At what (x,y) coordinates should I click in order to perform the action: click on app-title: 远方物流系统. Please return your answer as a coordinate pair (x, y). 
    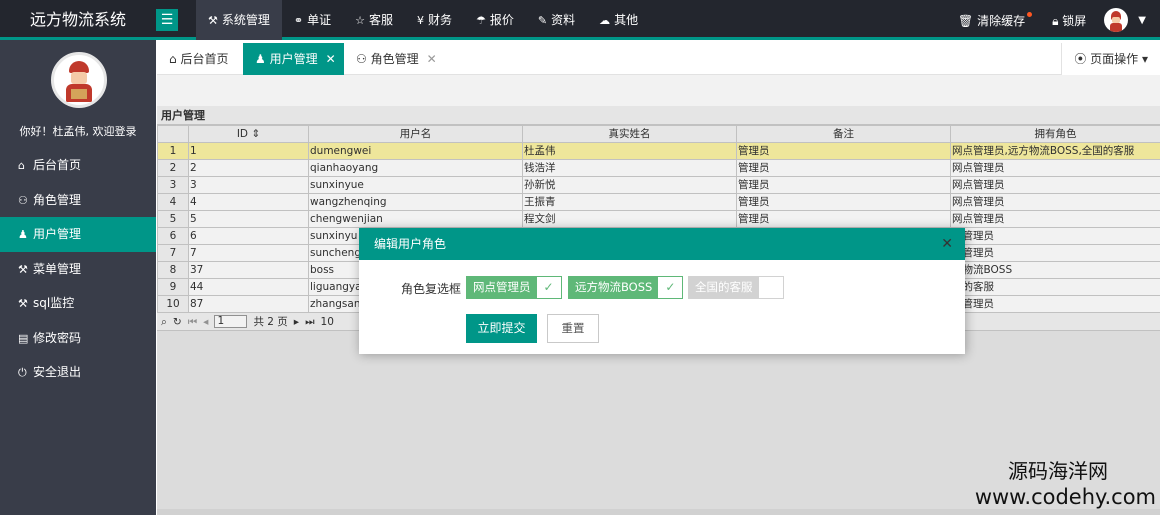
    Looking at the image, I should click on (77, 19).